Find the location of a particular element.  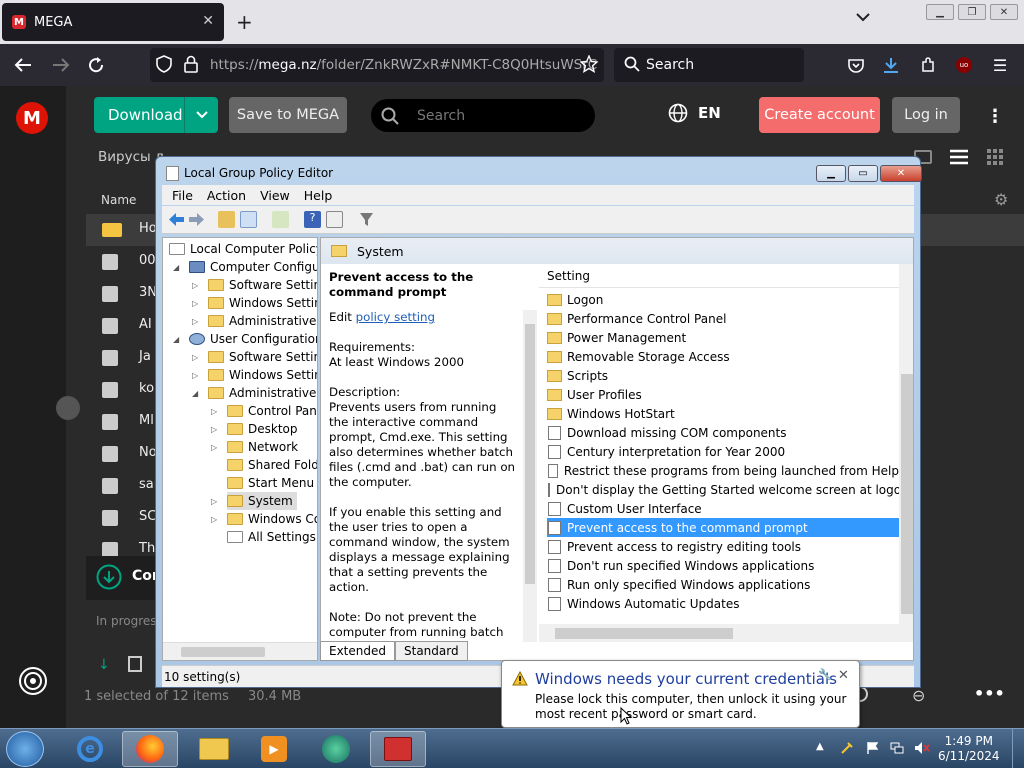

menu-file: File is located at coordinates (182, 195).